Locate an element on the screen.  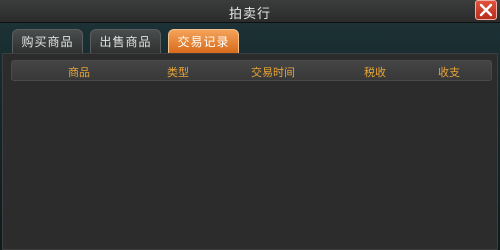
column-header-type: 类型 is located at coordinates (178, 72).